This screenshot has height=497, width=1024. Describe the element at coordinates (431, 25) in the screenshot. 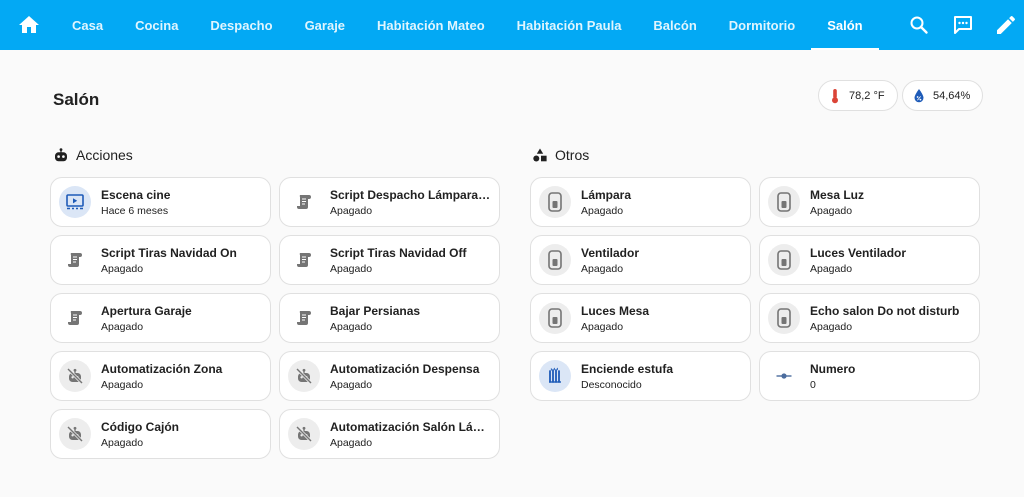

I see `tab-habitacion-mateo: Habitación Mateo` at that location.